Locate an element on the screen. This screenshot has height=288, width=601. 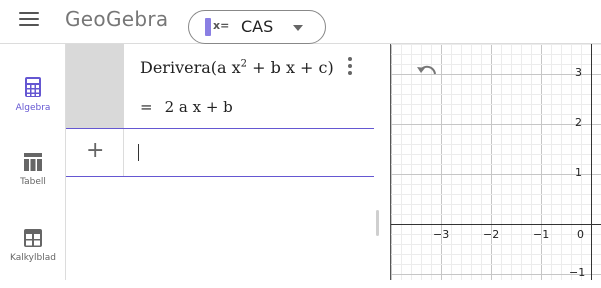
cas-input-field is located at coordinates (249, 152).